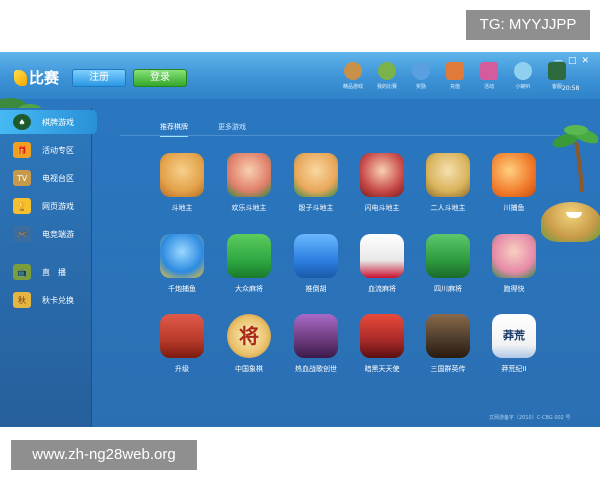 This screenshot has width=600, height=480. I want to click on topnav-label: 小喇叭, so click(523, 87).